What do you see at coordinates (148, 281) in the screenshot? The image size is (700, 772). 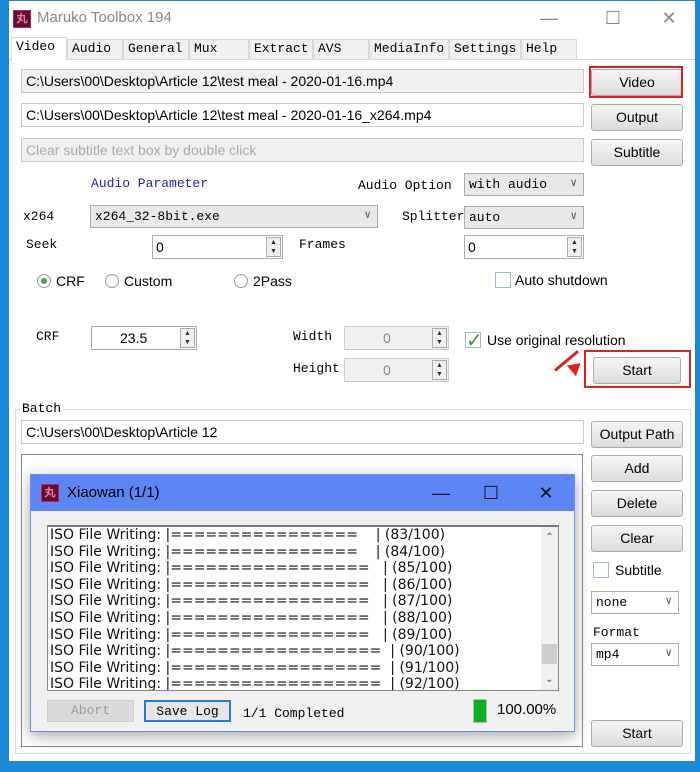 I see `custom-radio-label: Custom` at bounding box center [148, 281].